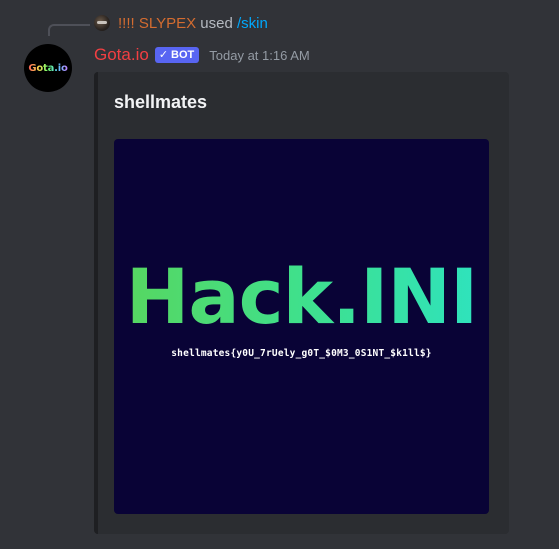 Image resolution: width=559 pixels, height=549 pixels. I want to click on message-header: Gota.io ✓ BOT Today at 1:16 AM, so click(202, 55).